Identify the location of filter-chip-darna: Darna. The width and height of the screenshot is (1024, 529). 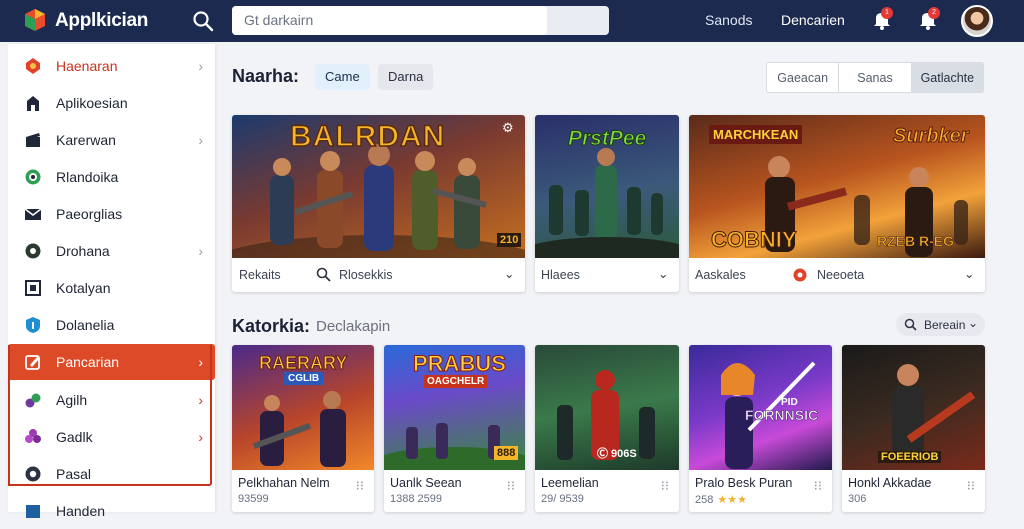
(406, 77).